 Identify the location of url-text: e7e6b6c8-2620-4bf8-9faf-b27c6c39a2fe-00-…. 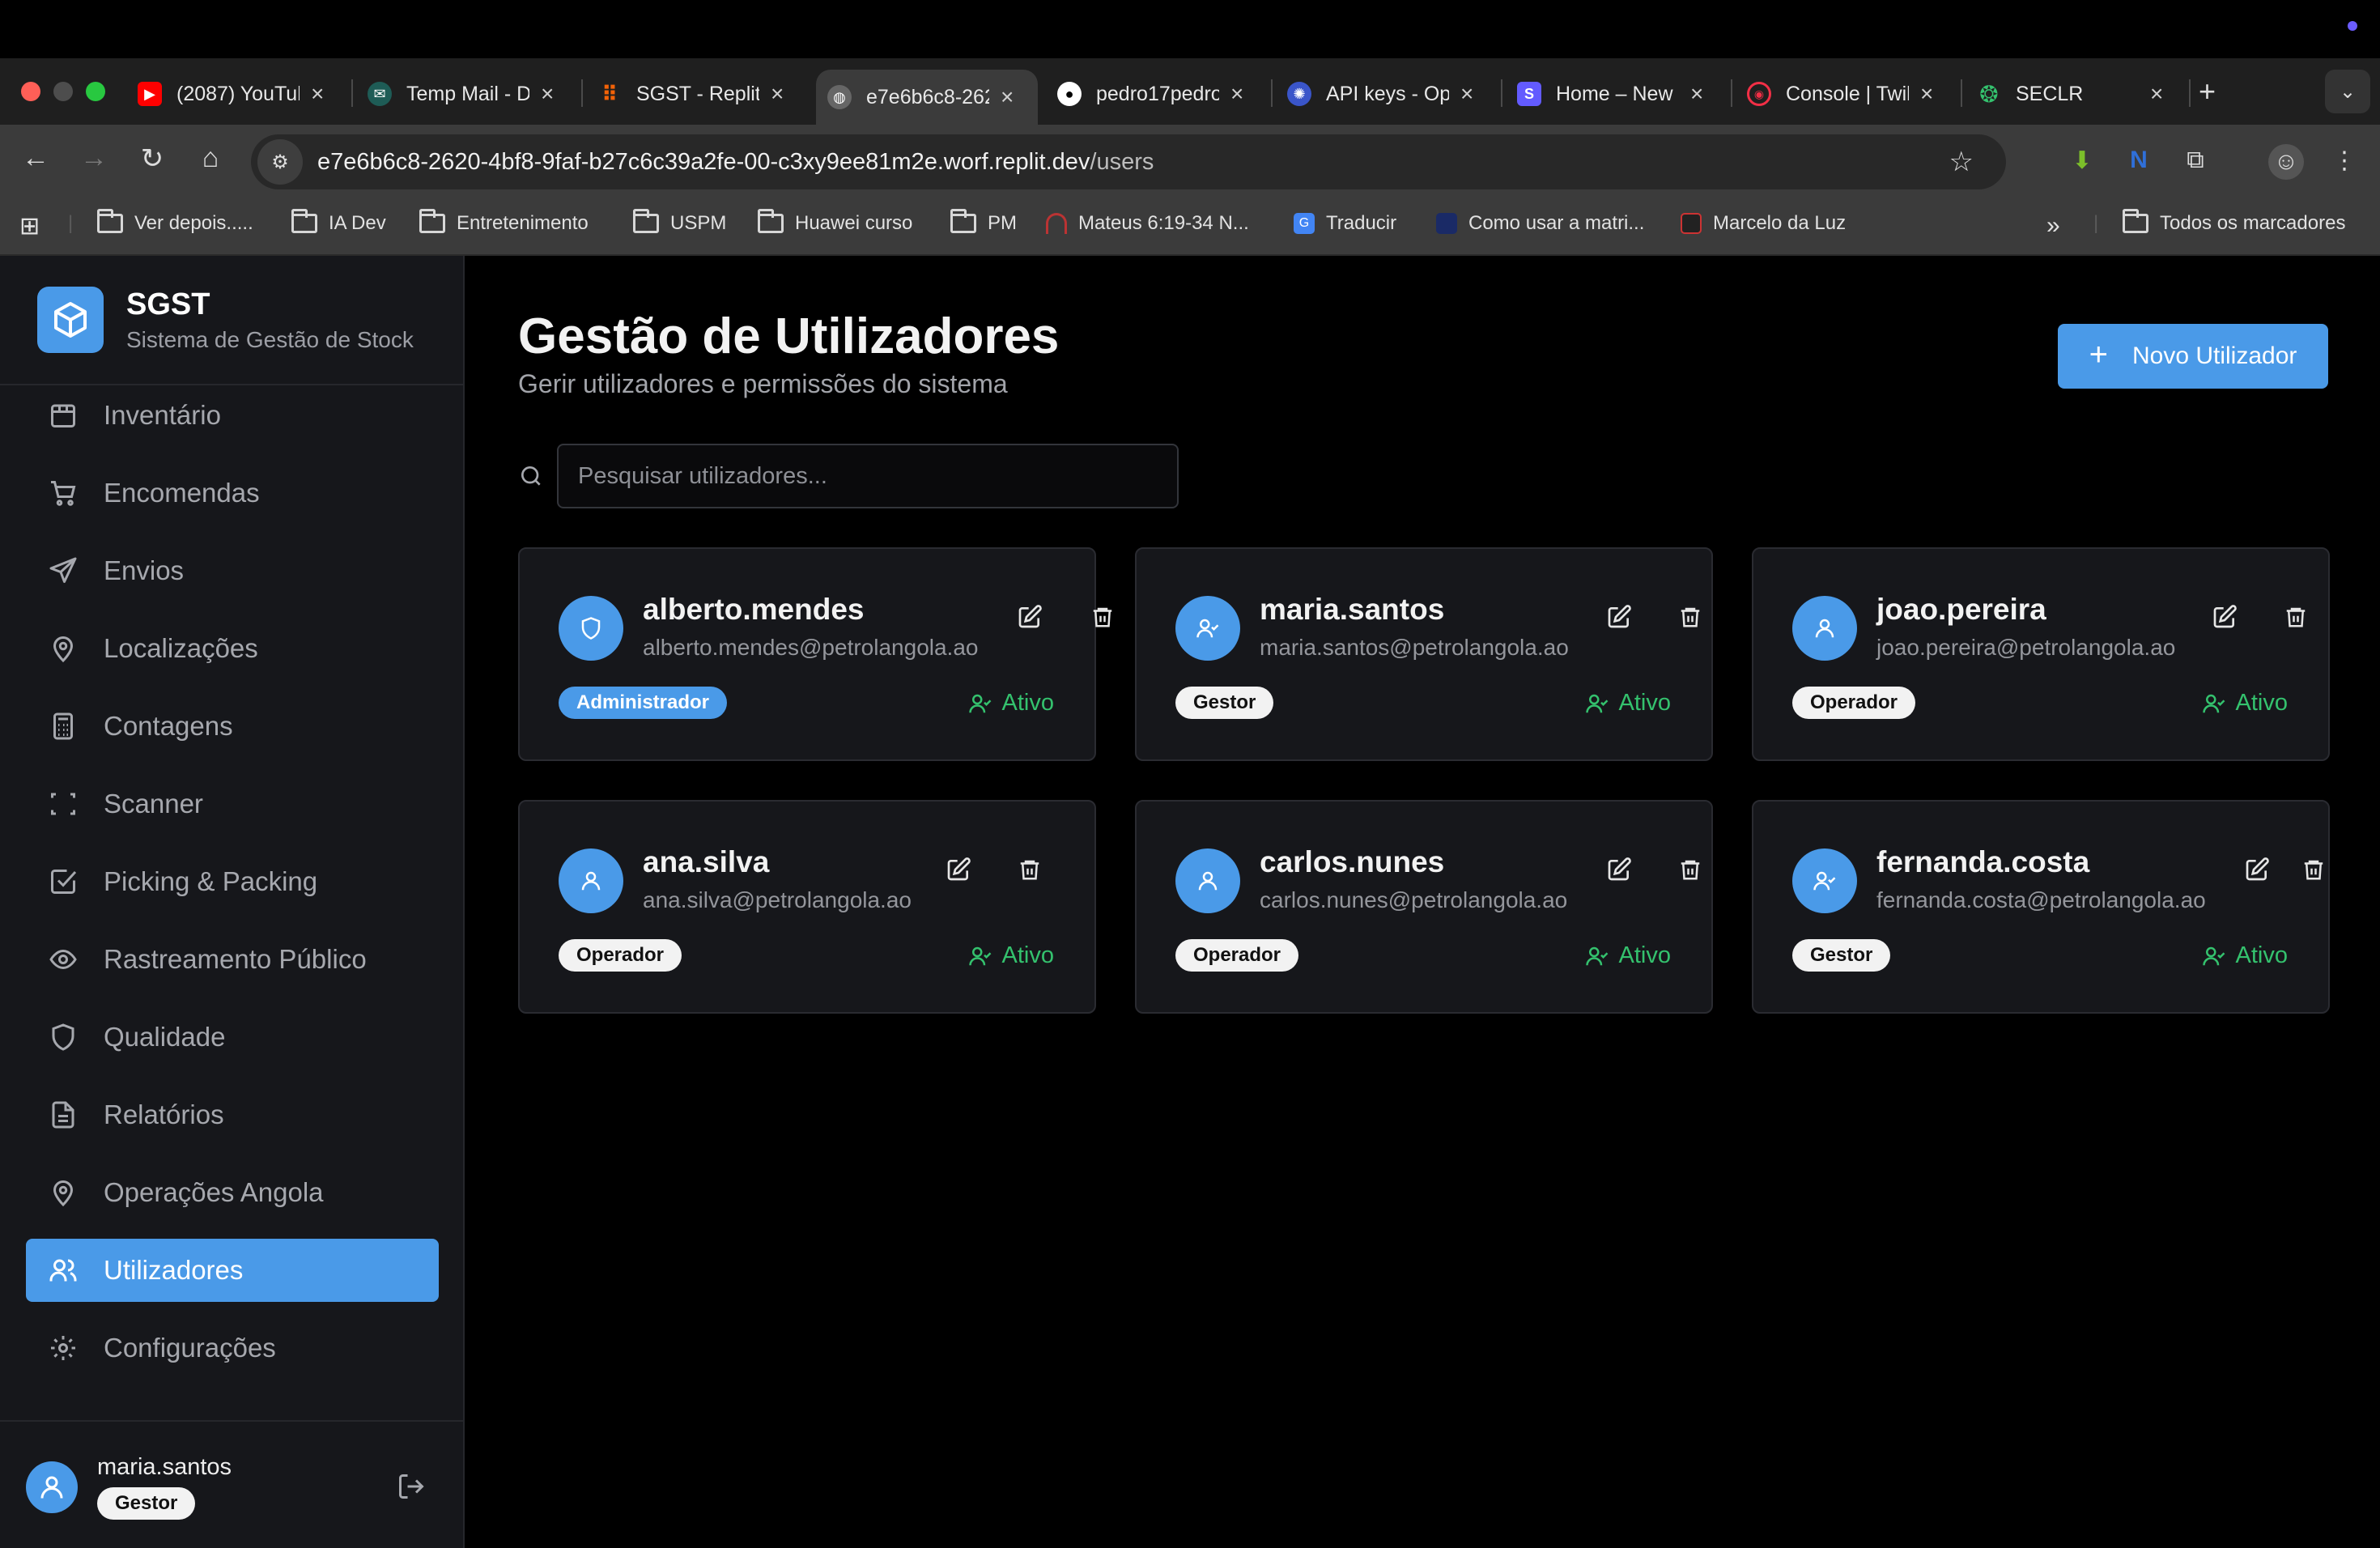
(736, 162).